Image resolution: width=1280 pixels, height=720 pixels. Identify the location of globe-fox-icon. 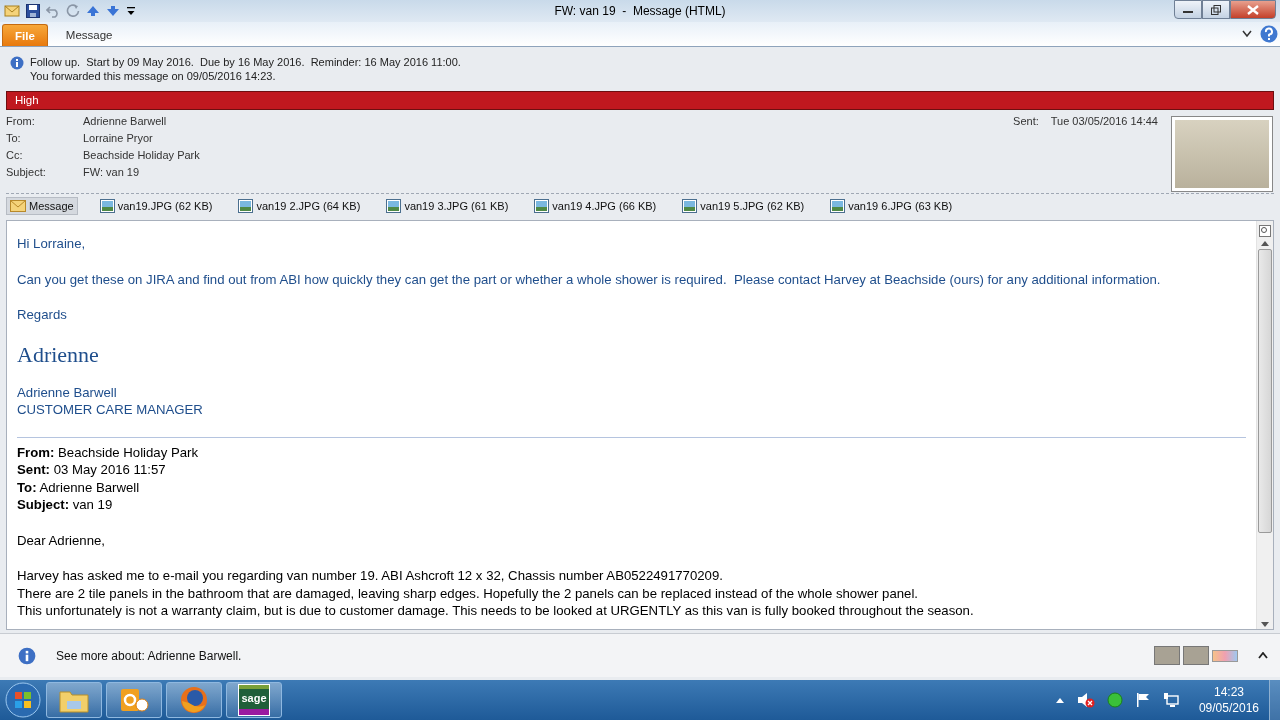
(194, 700).